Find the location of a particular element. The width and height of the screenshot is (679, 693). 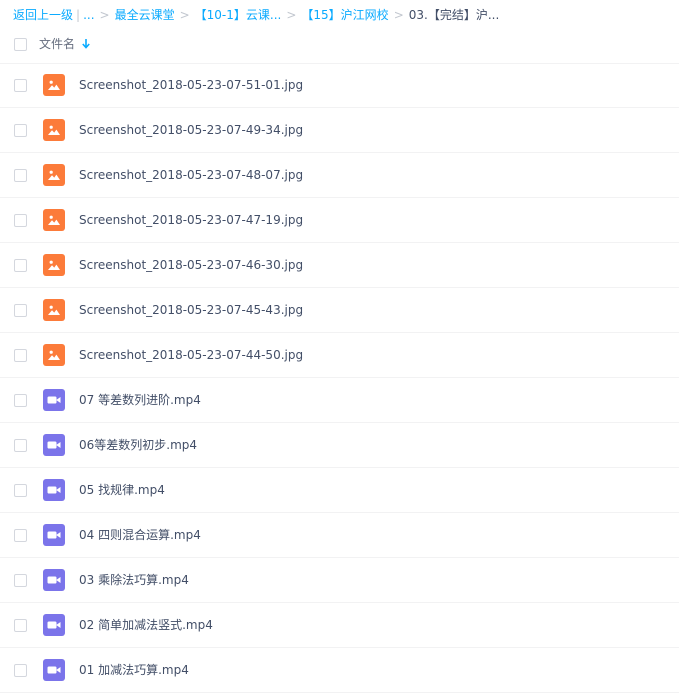

file-name: 03 乘除法巧算.mp4 is located at coordinates (134, 580).